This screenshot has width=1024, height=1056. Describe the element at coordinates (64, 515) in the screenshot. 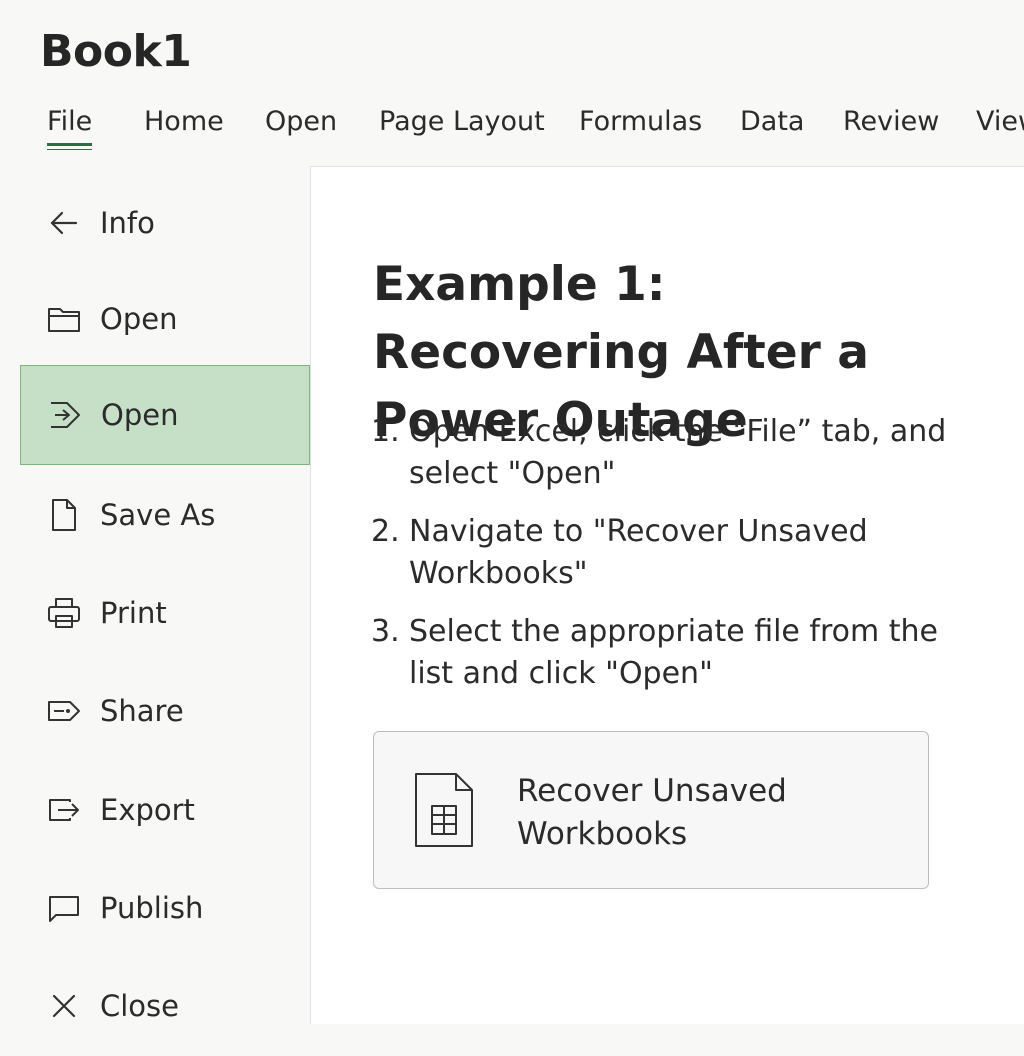

I see `document-icon` at that location.